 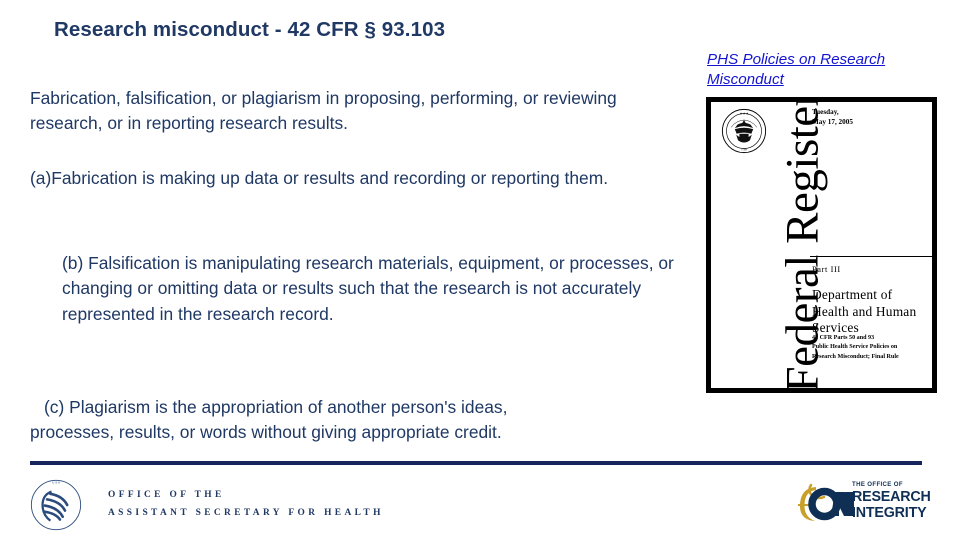 I want to click on federal-register-divider, so click(x=871, y=256).